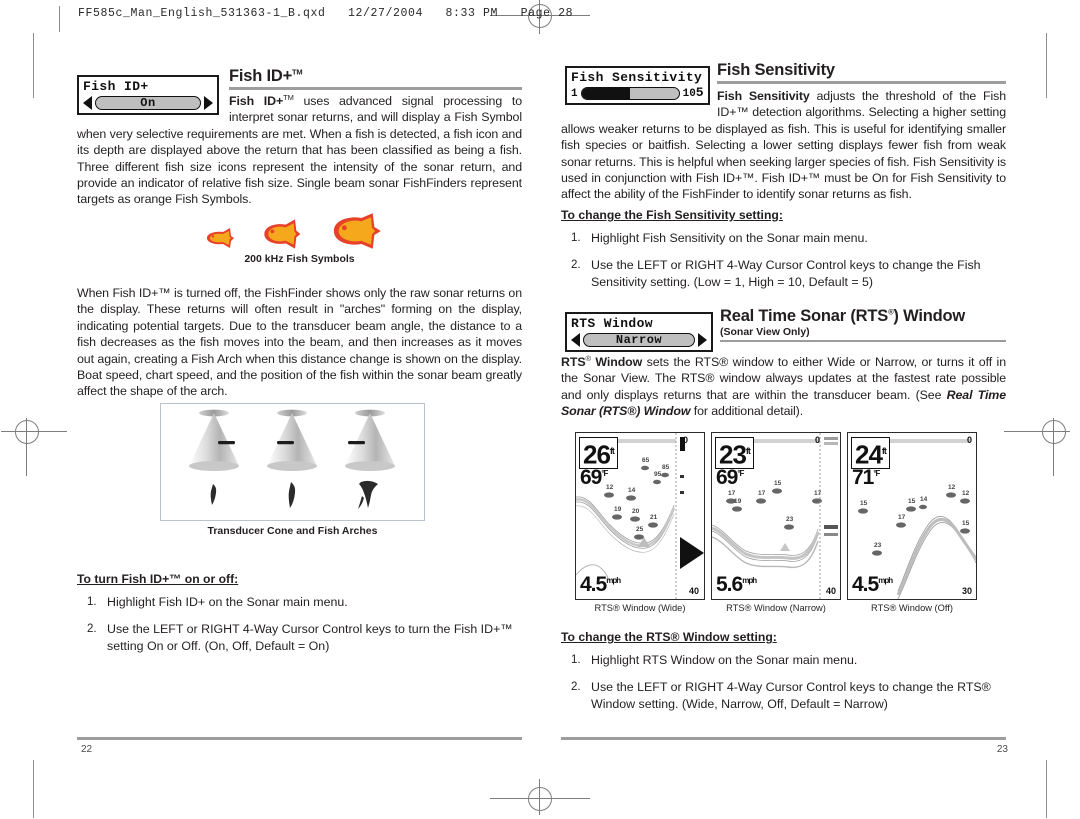 The image size is (1080, 819). Describe the element at coordinates (776, 608) in the screenshot. I see `sonar-caption-narrow: RTS® Window (Narrow)` at that location.